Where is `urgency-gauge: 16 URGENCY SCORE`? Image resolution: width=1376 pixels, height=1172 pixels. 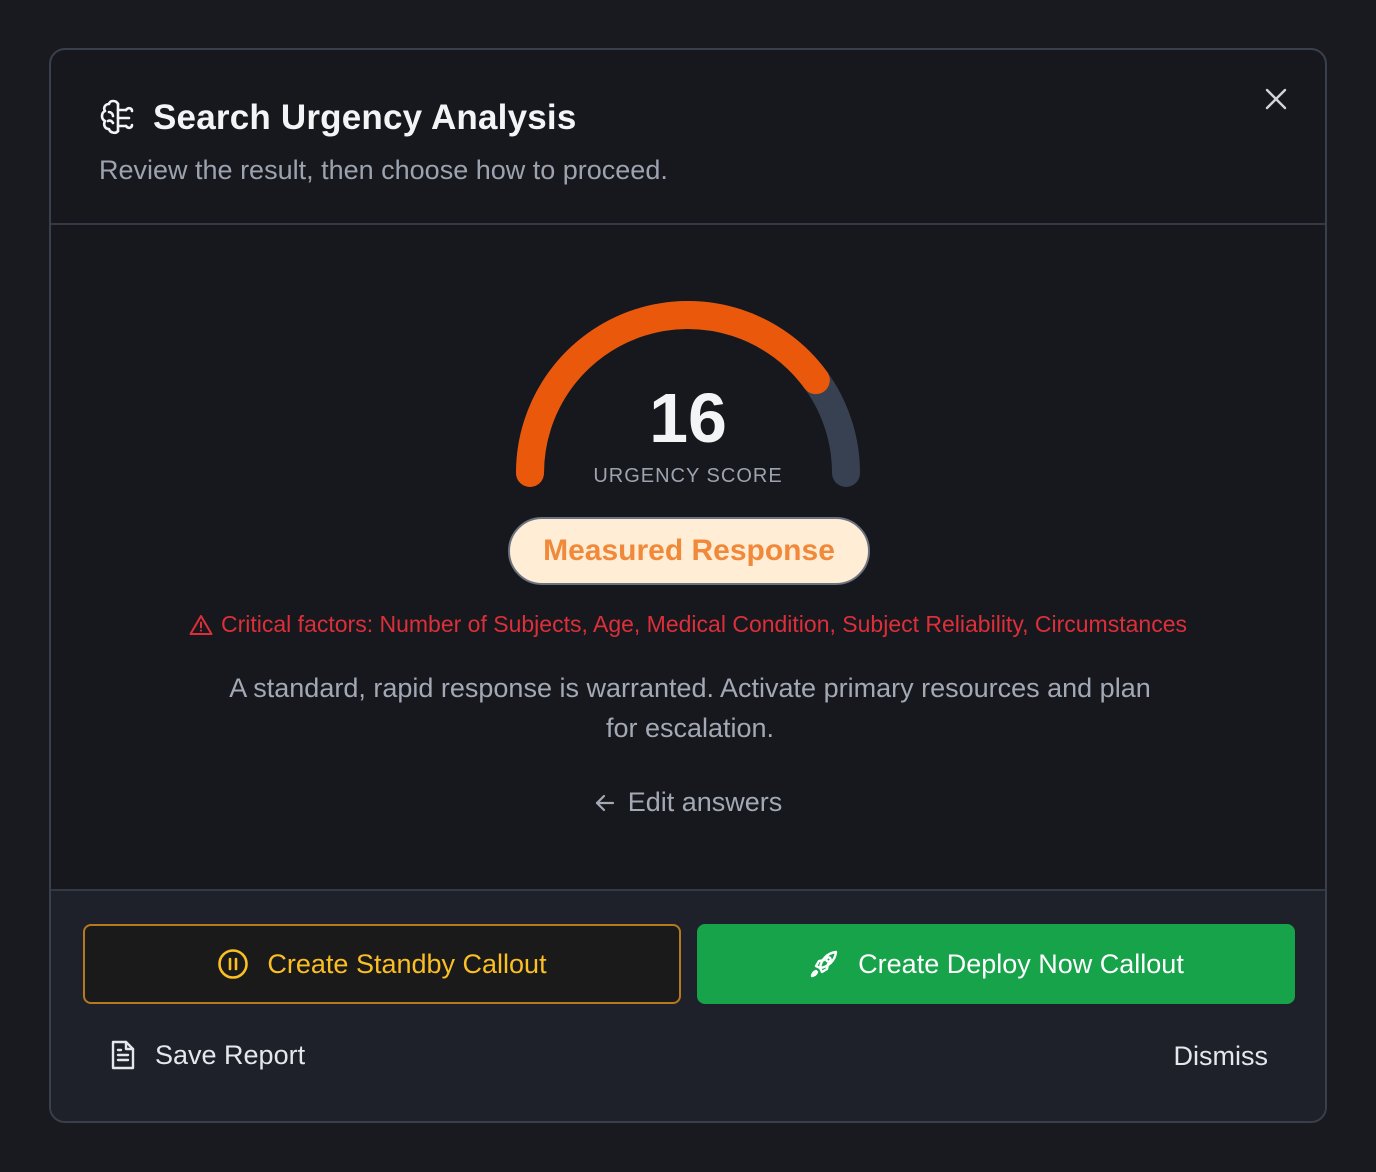
urgency-gauge: 16 URGENCY SCORE is located at coordinates (688, 395).